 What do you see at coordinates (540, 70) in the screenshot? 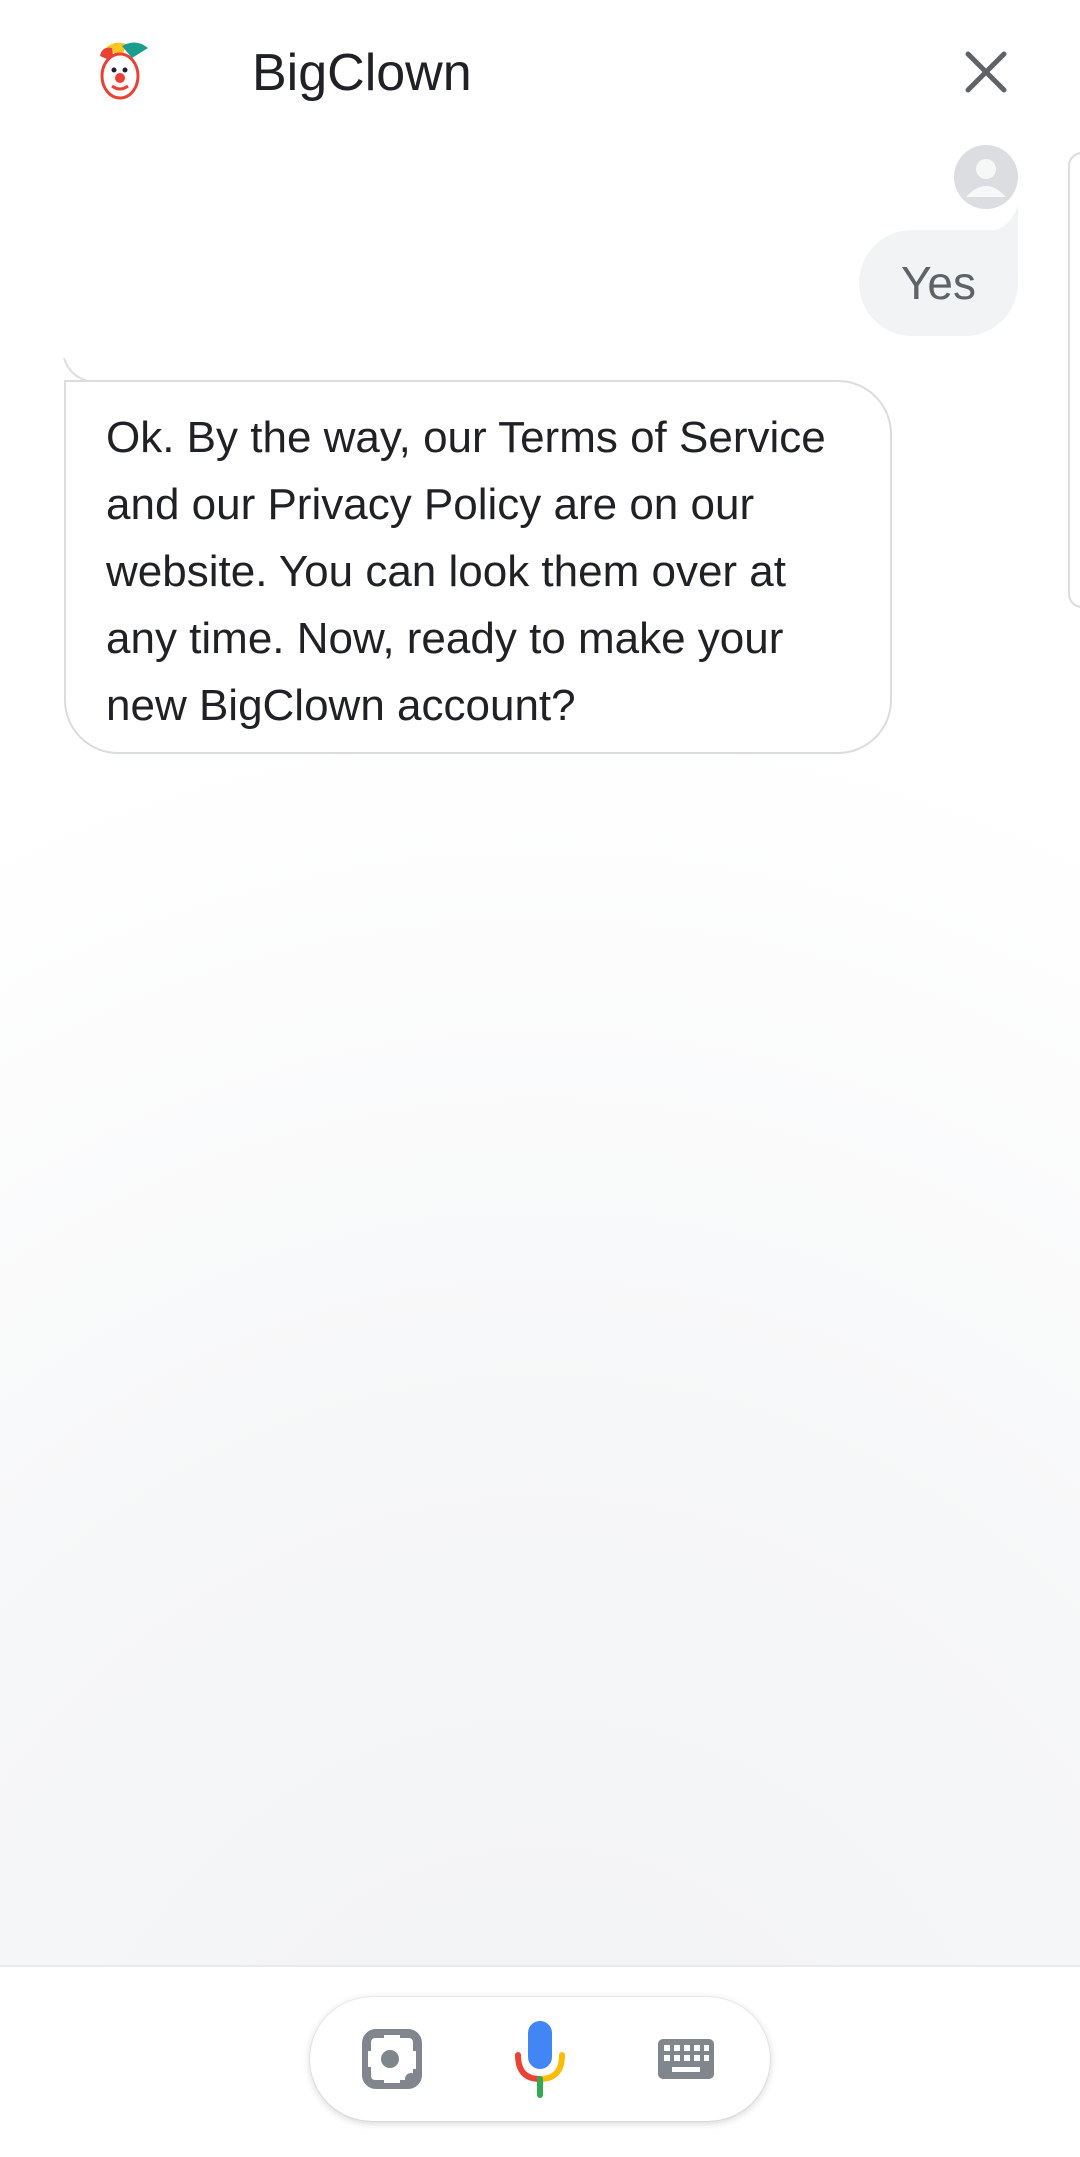
I see `header: BigClown` at bounding box center [540, 70].